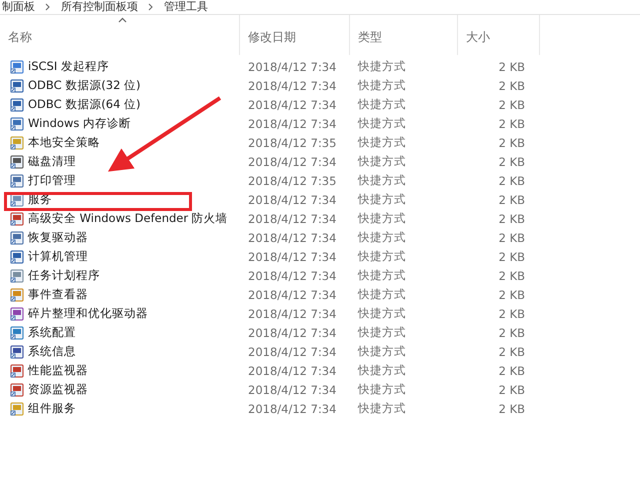 The height and width of the screenshot is (484, 640). Describe the element at coordinates (58, 237) in the screenshot. I see `file-name: 恢复驱动器` at that location.